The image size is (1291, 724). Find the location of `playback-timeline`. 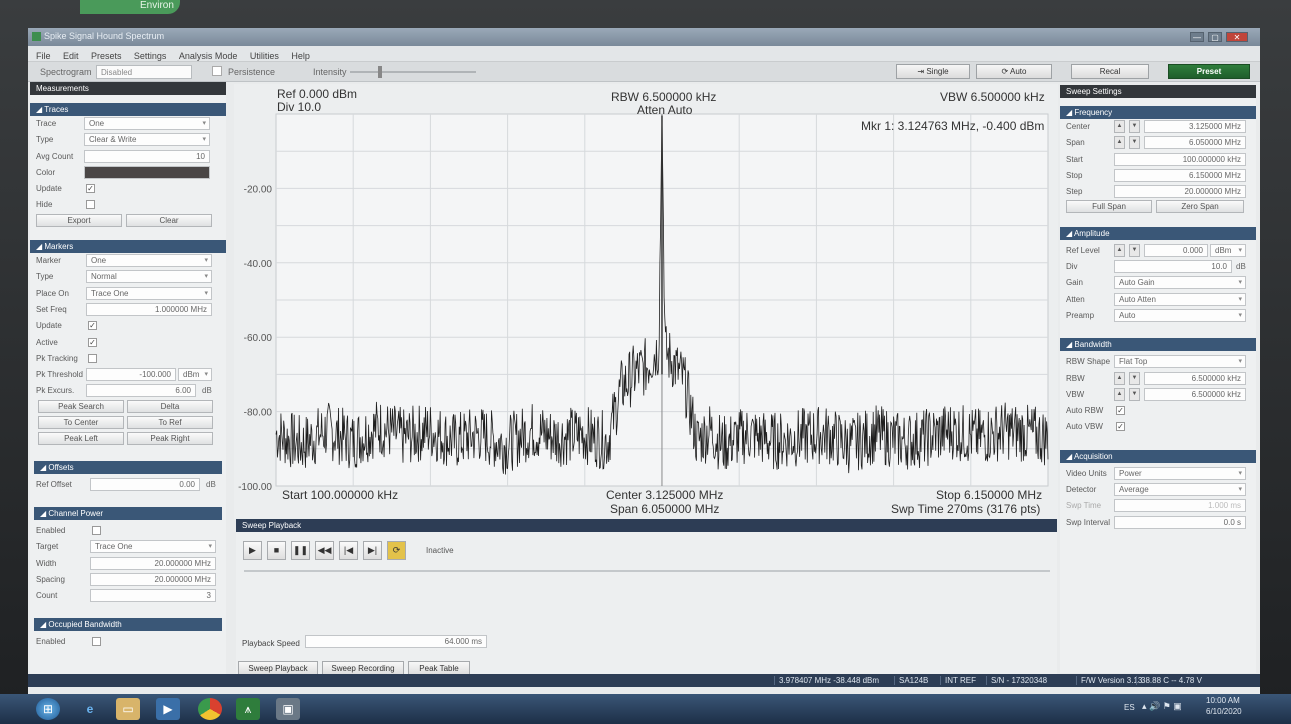

playback-timeline is located at coordinates (647, 571).